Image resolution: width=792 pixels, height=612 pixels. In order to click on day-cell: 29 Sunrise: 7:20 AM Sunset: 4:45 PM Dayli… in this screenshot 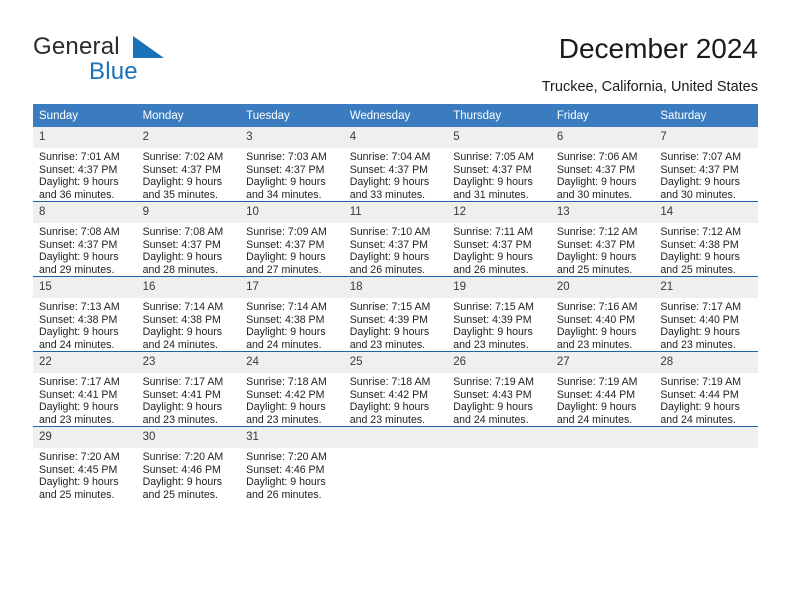, I will do `click(85, 463)`.